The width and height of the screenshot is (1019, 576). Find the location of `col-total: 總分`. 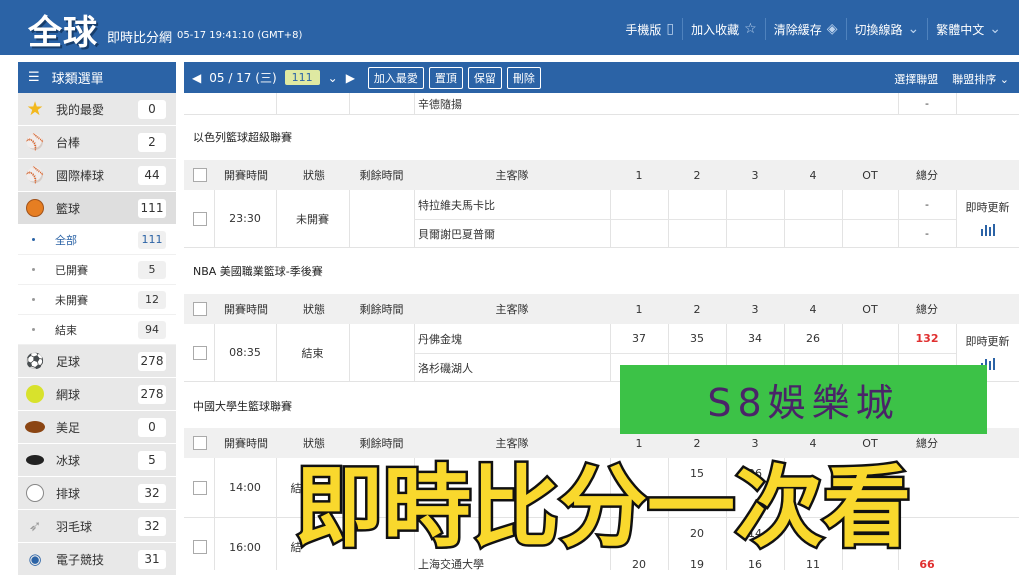

col-total: 總分 is located at coordinates (927, 175).